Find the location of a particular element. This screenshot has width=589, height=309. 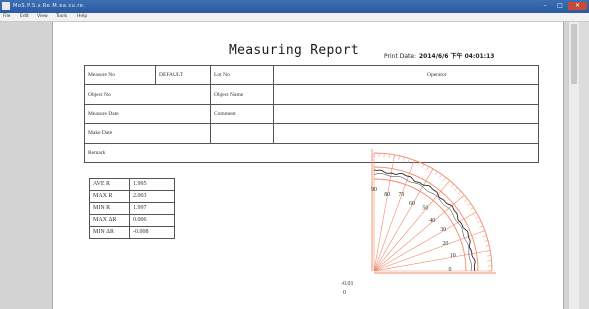

table-cell: Make Date is located at coordinates (147, 133).